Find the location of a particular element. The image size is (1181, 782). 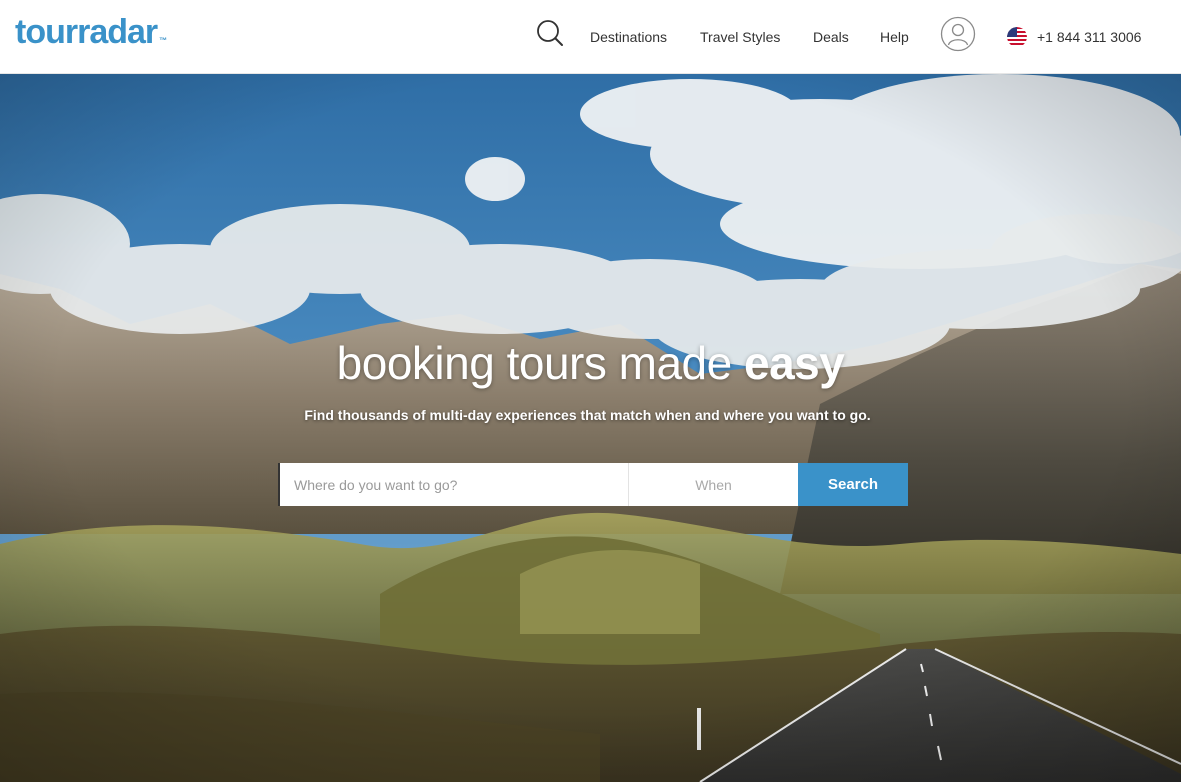

tour-search-bar: Search is located at coordinates (593, 484).